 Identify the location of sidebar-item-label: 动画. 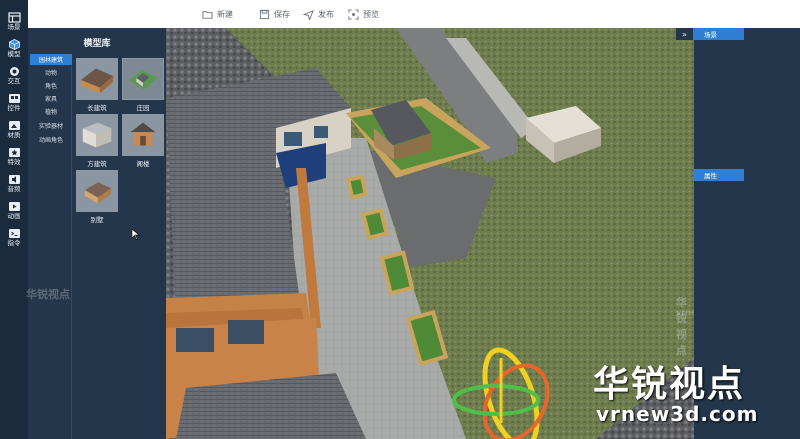
(14, 216).